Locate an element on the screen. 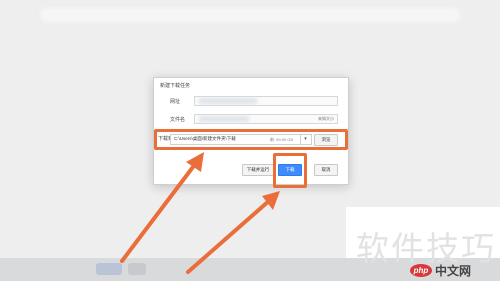 This screenshot has width=500, height=281. php-badge: php is located at coordinates (421, 270).